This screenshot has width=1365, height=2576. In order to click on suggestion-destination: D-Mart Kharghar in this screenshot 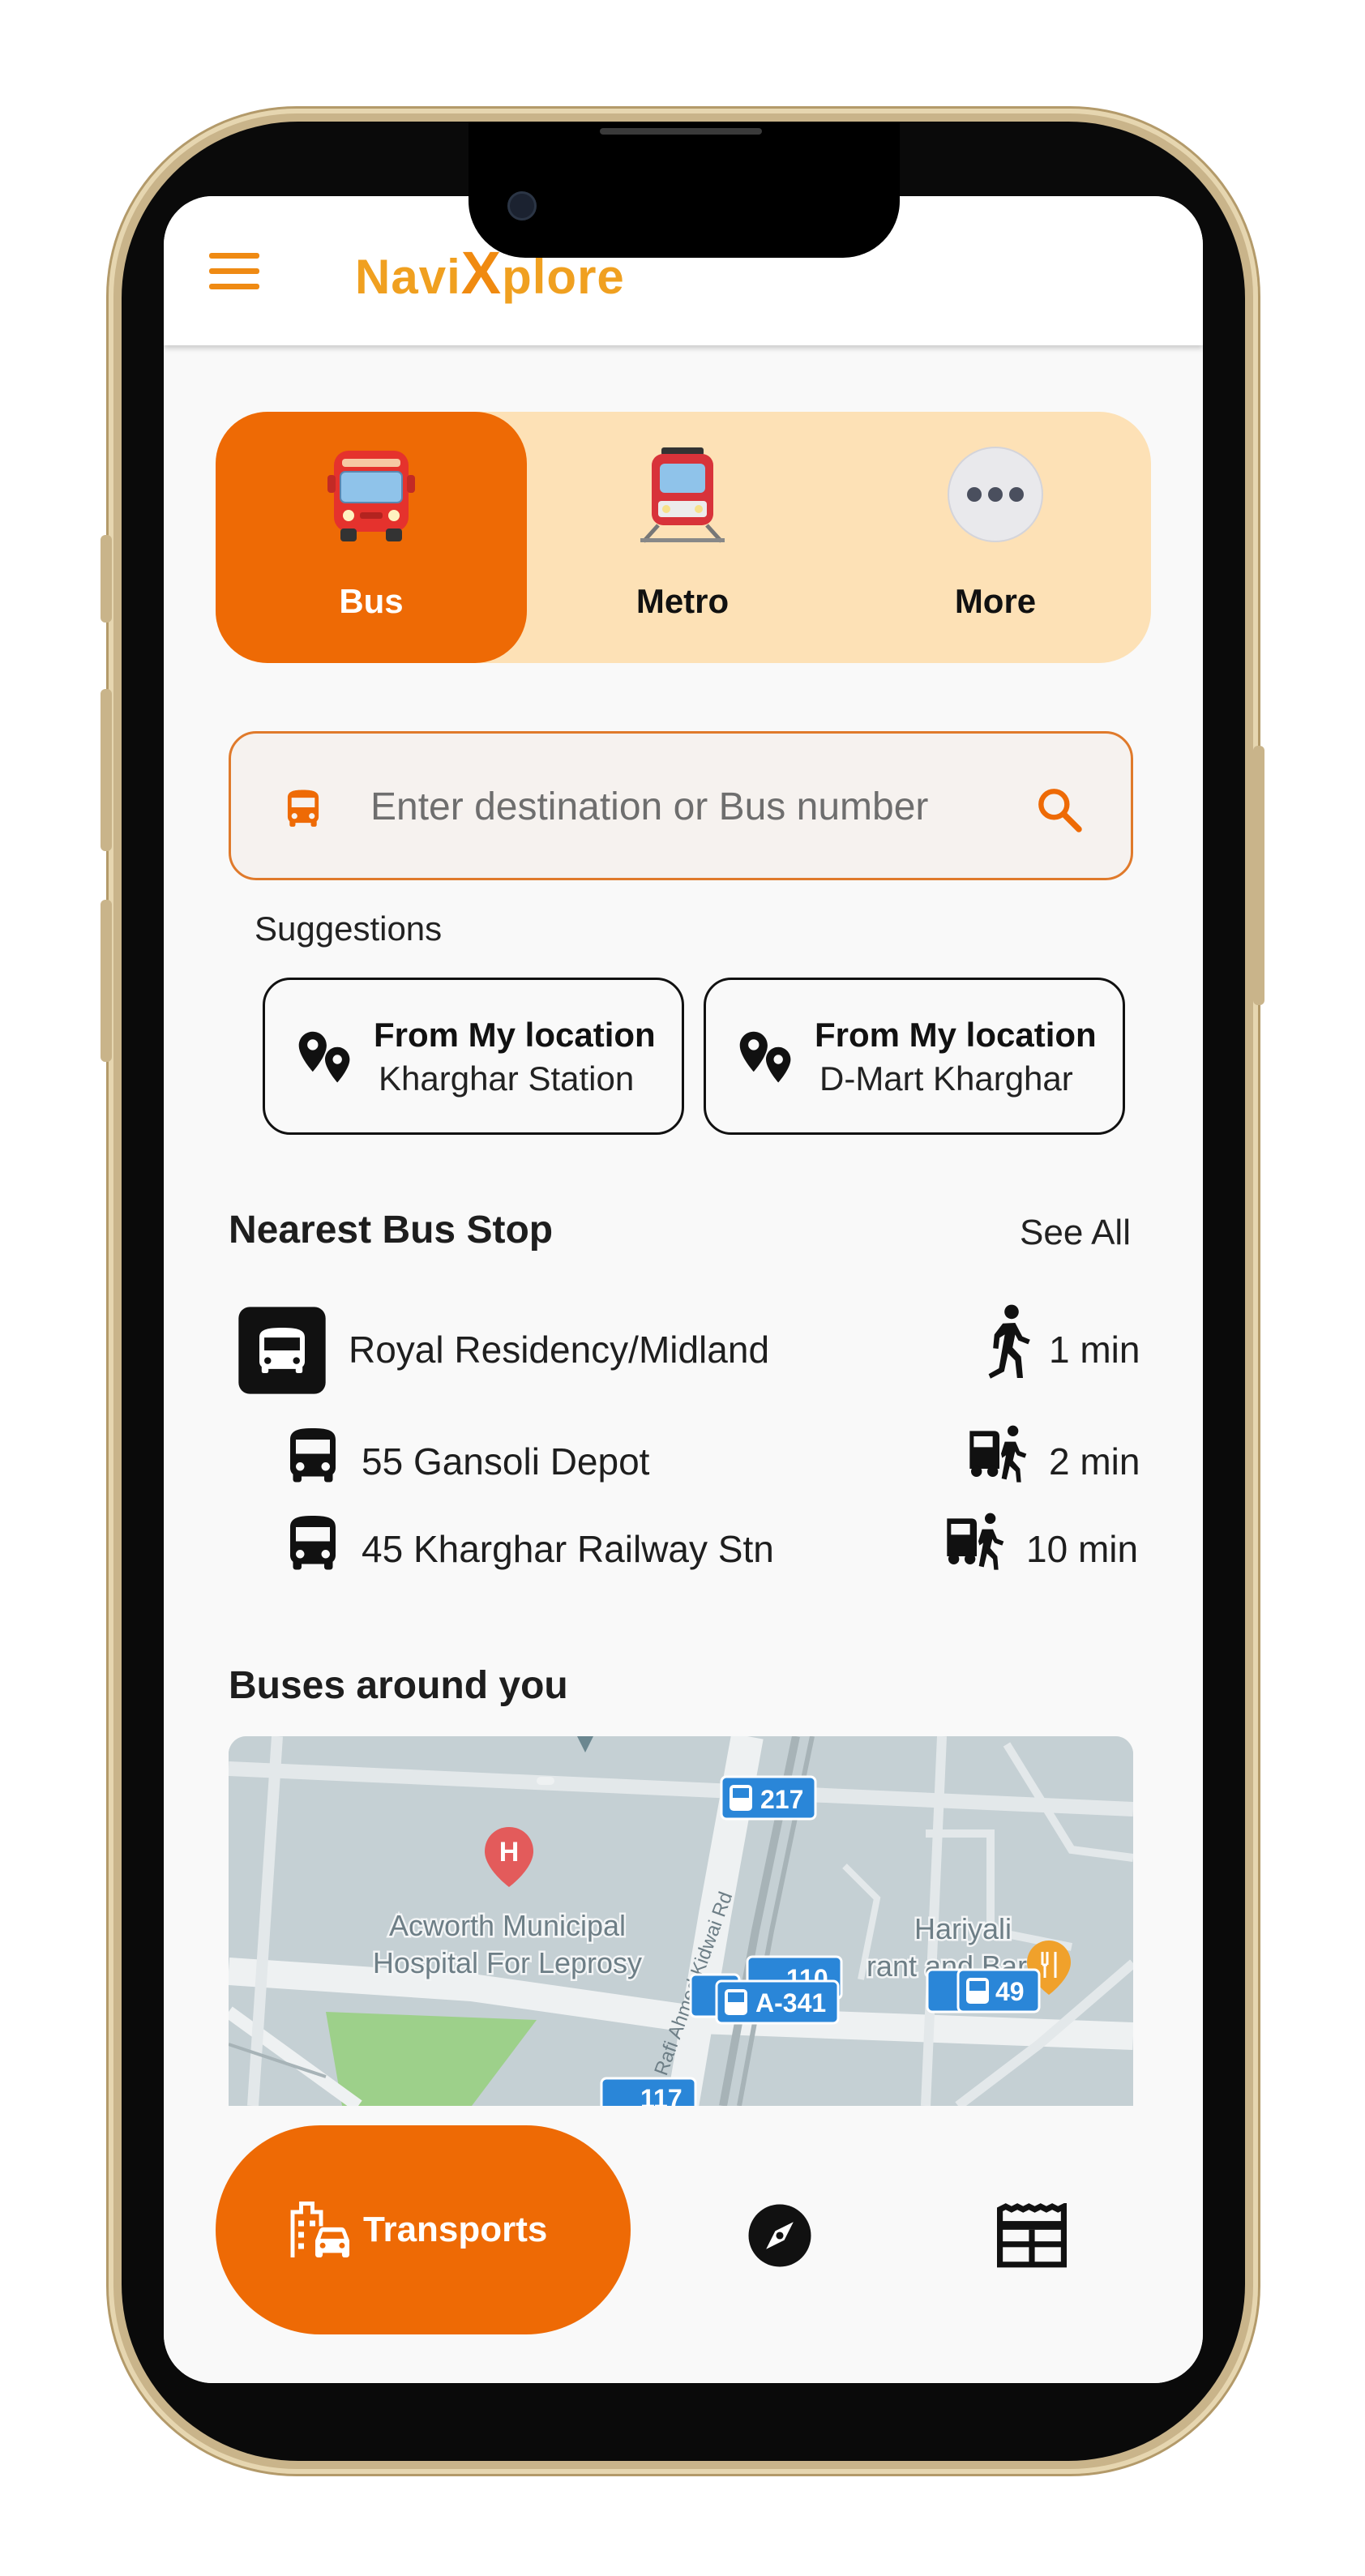, I will do `click(946, 1078)`.